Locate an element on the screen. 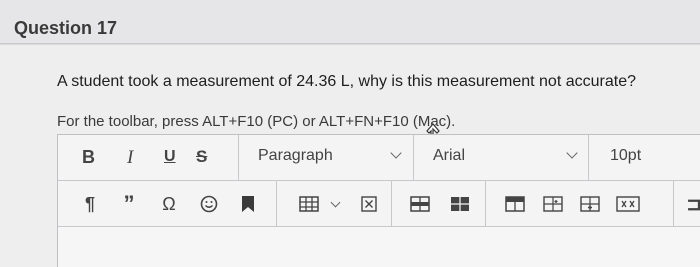 This screenshot has width=700, height=267. pilcrow-icon: ¶ is located at coordinates (90, 204).